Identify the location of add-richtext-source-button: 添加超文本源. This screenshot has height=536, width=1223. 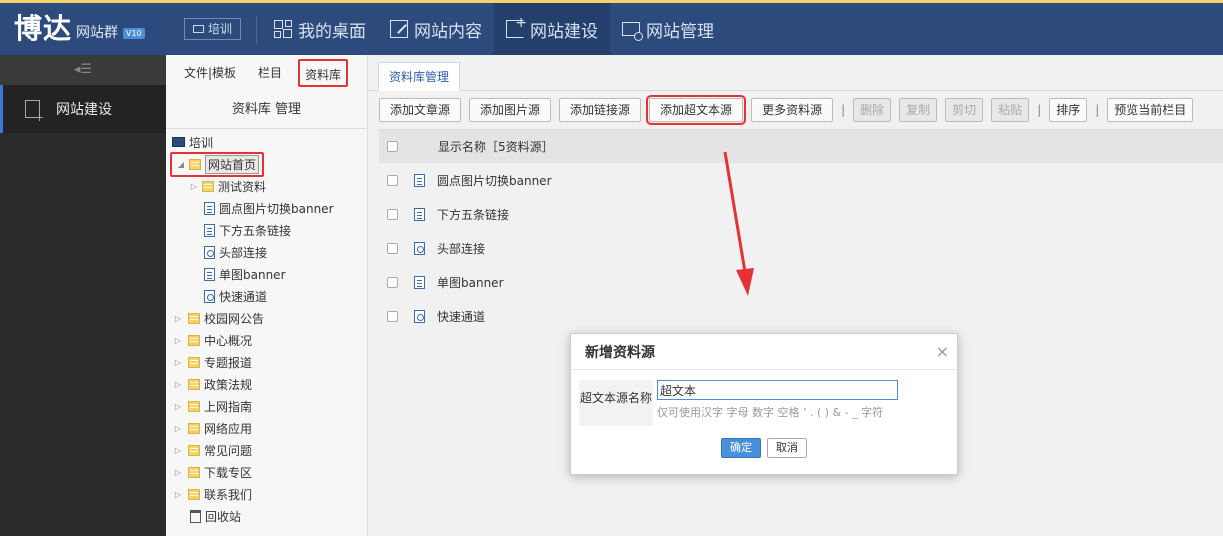
(696, 110).